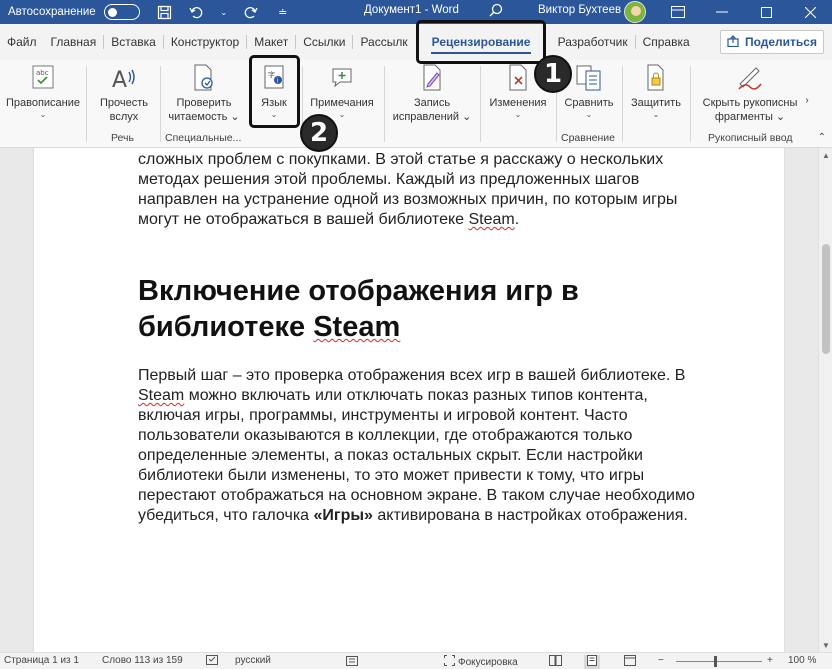 This screenshot has width=832, height=669. I want to click on macro-icon, so click(352, 662).